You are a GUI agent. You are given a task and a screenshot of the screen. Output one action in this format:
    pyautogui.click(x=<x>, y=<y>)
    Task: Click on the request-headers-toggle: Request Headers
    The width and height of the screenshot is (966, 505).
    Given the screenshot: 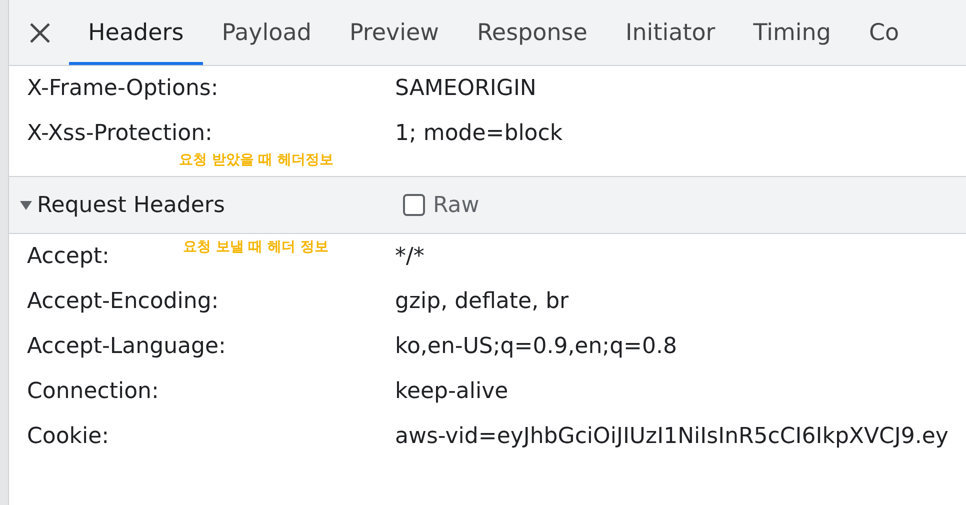 What is the action you would take?
    pyautogui.click(x=206, y=205)
    